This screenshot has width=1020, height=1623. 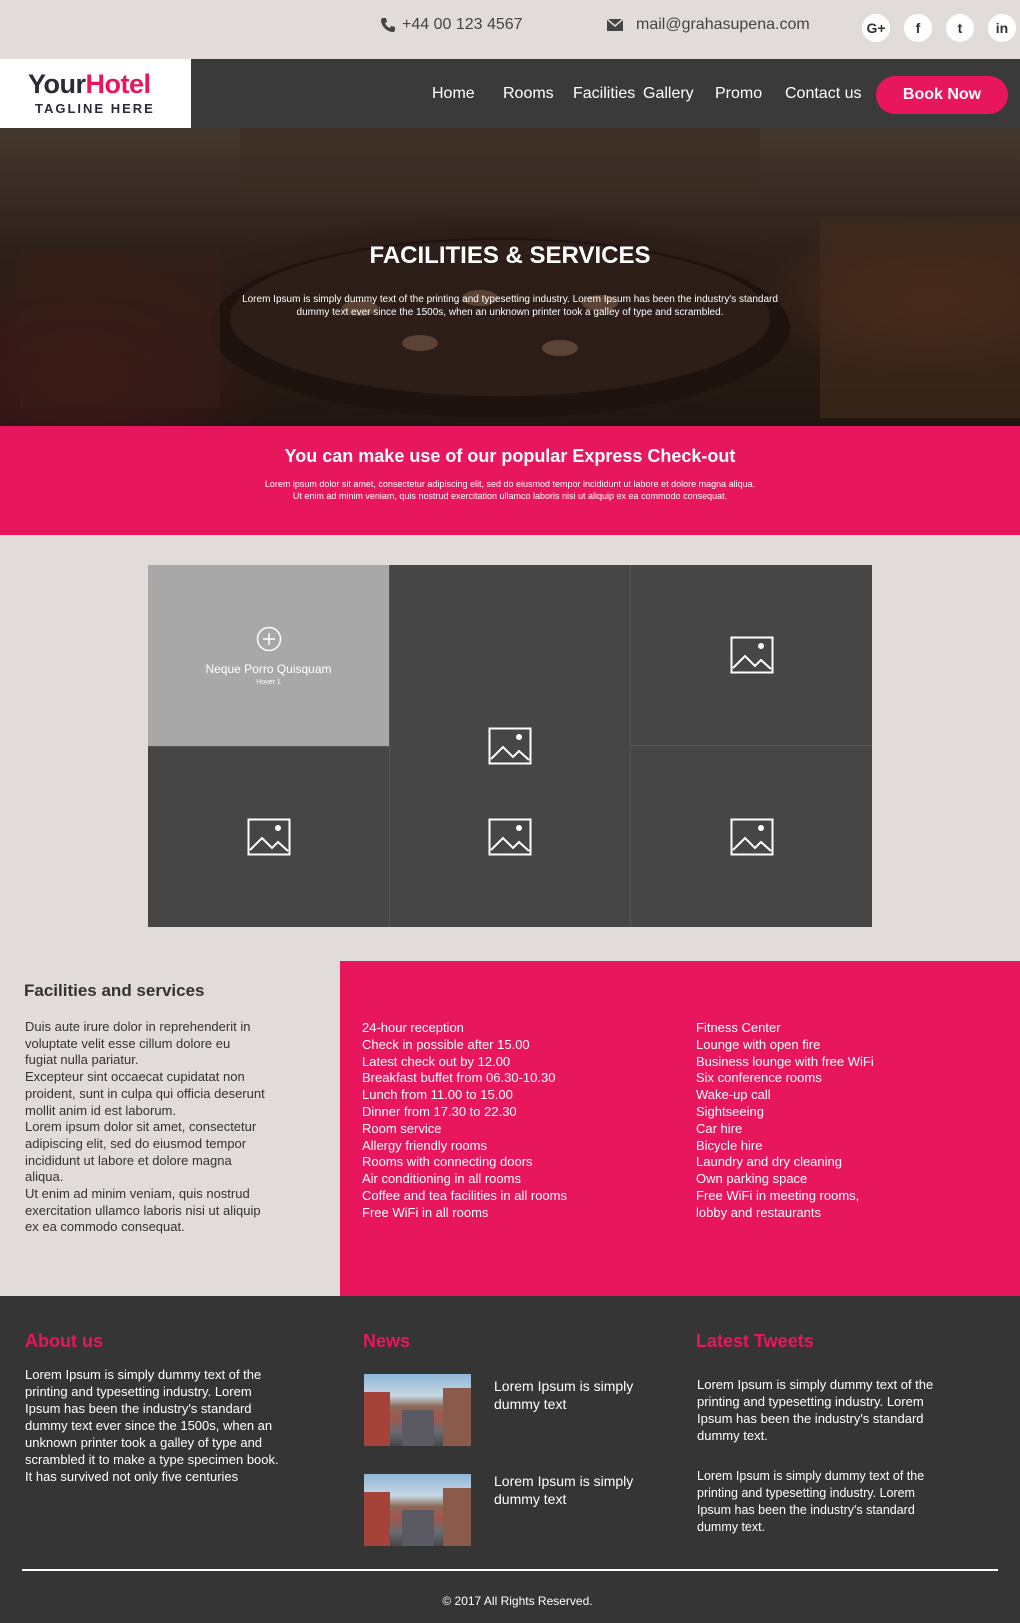 I want to click on logo-name-part2: Hotel, so click(x=118, y=84).